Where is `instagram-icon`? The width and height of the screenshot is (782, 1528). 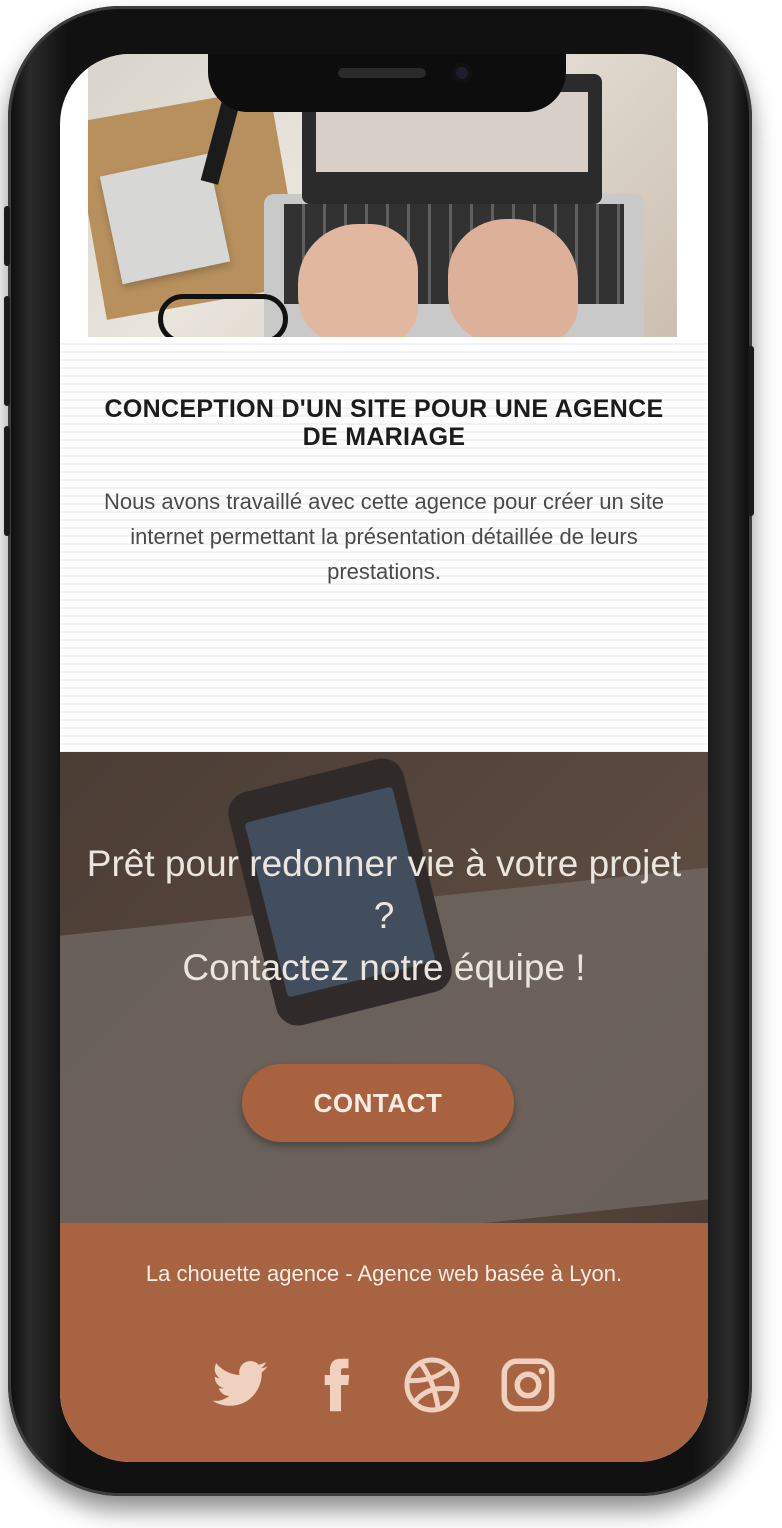 instagram-icon is located at coordinates (528, 1385).